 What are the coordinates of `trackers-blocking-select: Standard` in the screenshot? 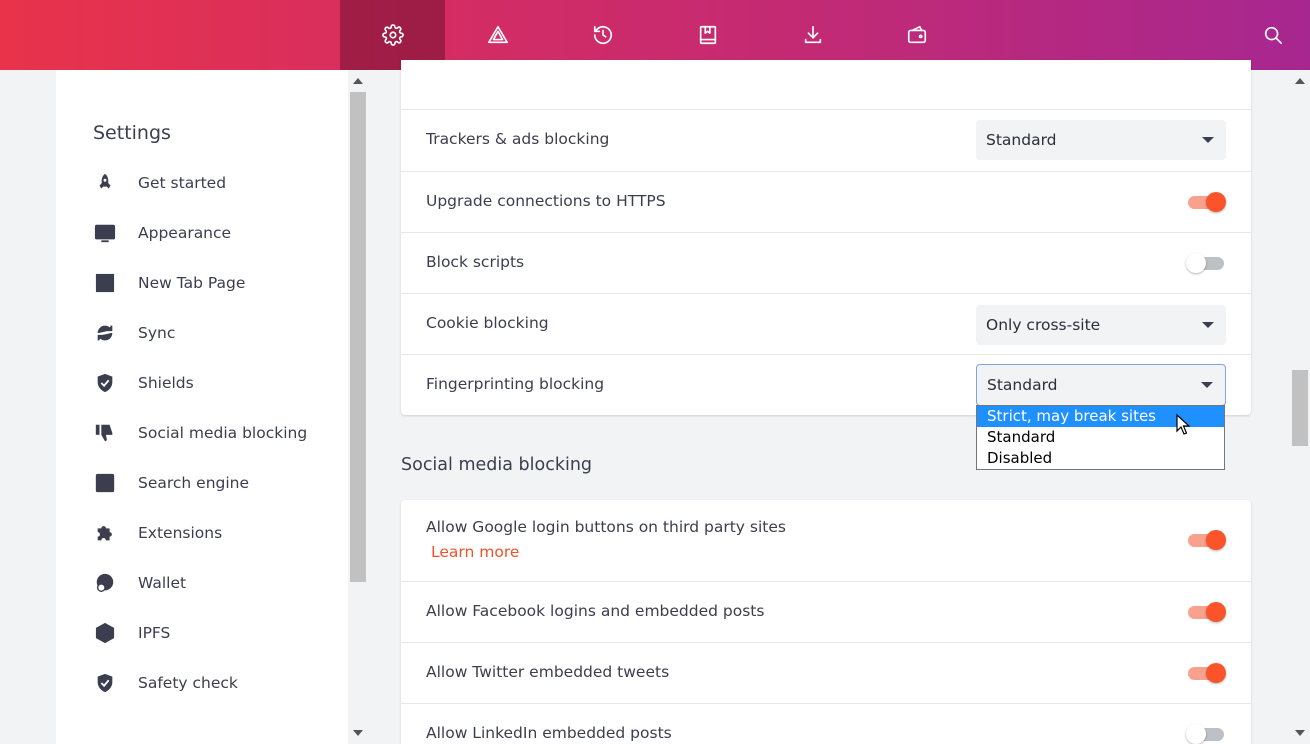 It's located at (1101, 140).